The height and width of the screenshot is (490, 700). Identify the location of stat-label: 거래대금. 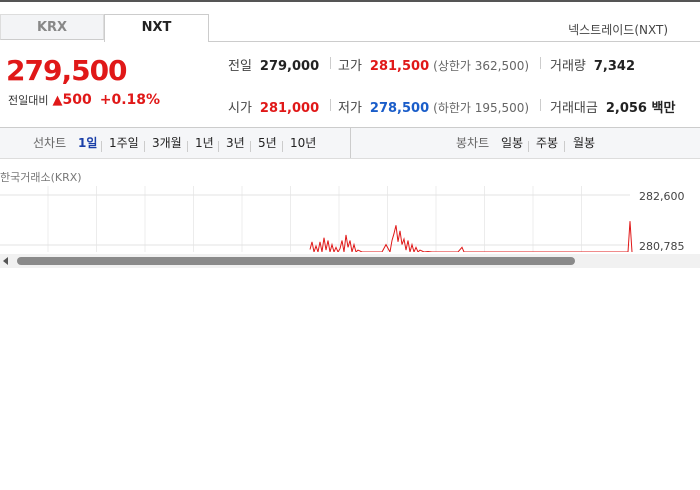
(574, 108).